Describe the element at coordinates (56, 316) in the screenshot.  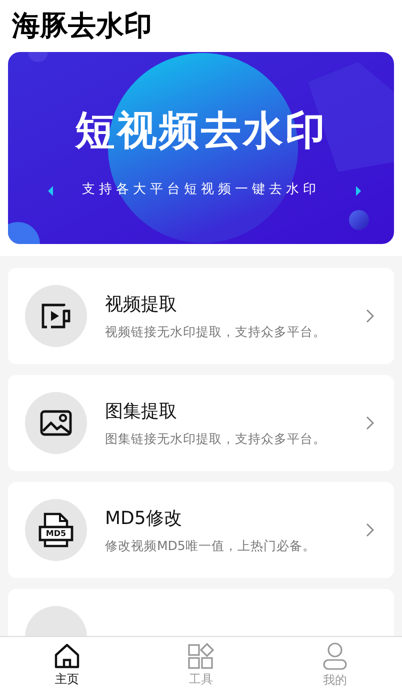
I see `video-icon` at that location.